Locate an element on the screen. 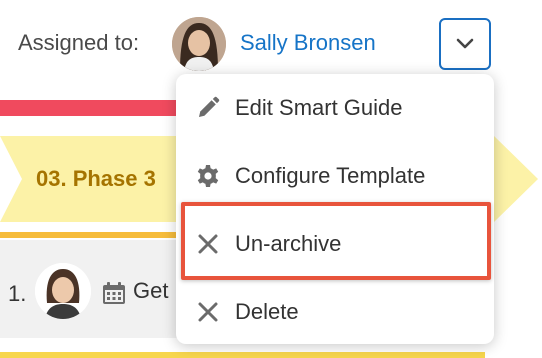  menu-item-un-archive: Un-archive is located at coordinates (335, 244).